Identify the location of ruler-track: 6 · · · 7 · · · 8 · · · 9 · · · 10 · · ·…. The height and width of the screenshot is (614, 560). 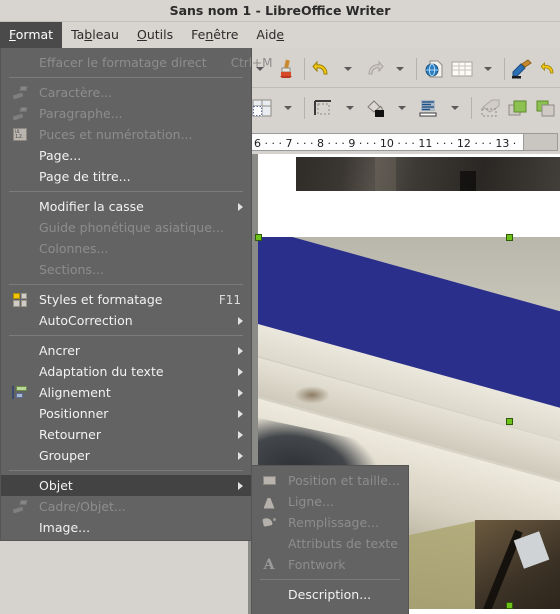
(404, 142).